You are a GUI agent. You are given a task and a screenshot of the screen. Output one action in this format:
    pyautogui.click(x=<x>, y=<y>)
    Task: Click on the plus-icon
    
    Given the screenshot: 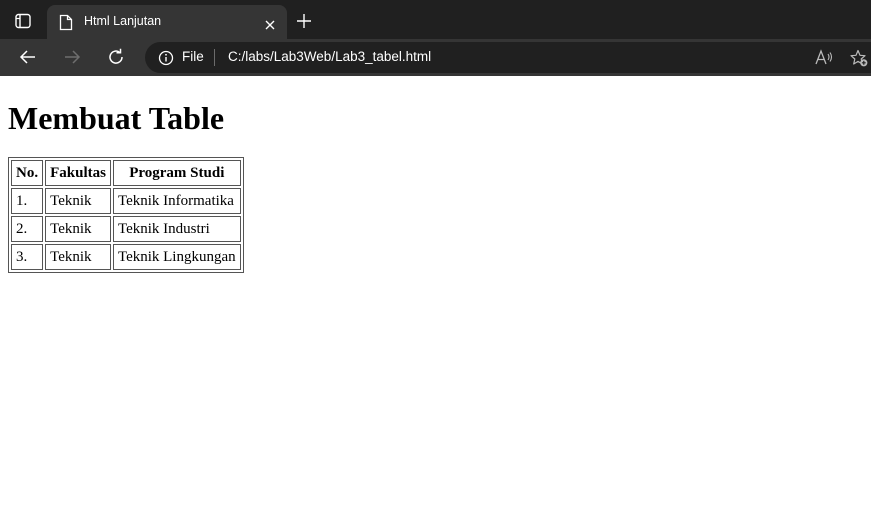 What is the action you would take?
    pyautogui.click(x=304, y=21)
    